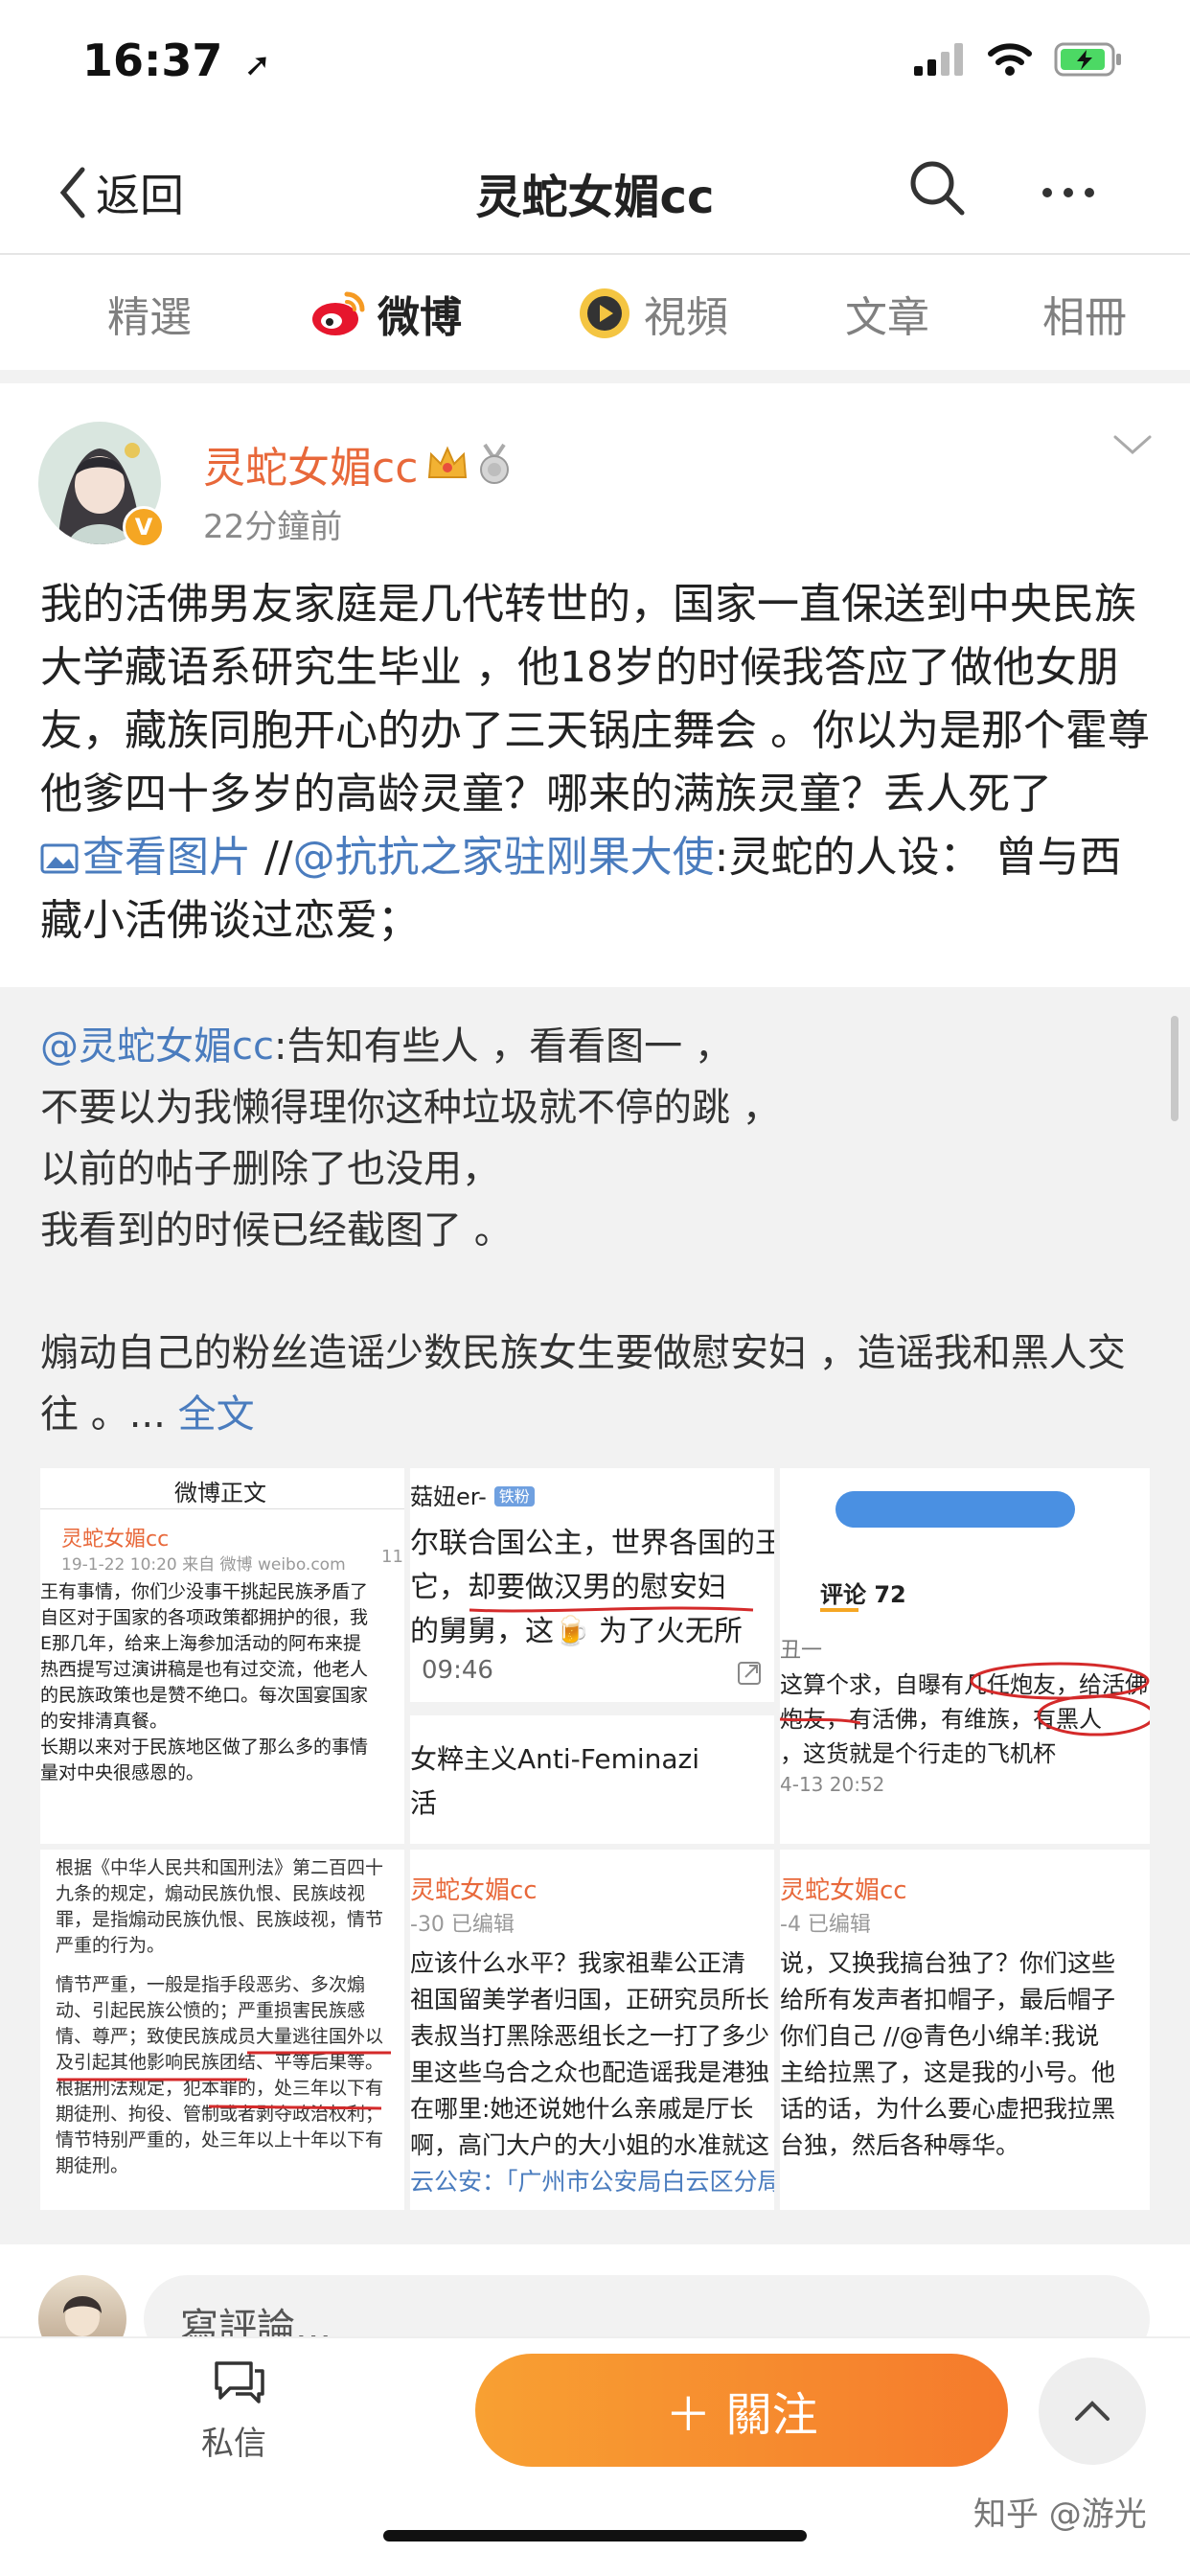  What do you see at coordinates (222, 1508) in the screenshot?
I see `thumb-divider` at bounding box center [222, 1508].